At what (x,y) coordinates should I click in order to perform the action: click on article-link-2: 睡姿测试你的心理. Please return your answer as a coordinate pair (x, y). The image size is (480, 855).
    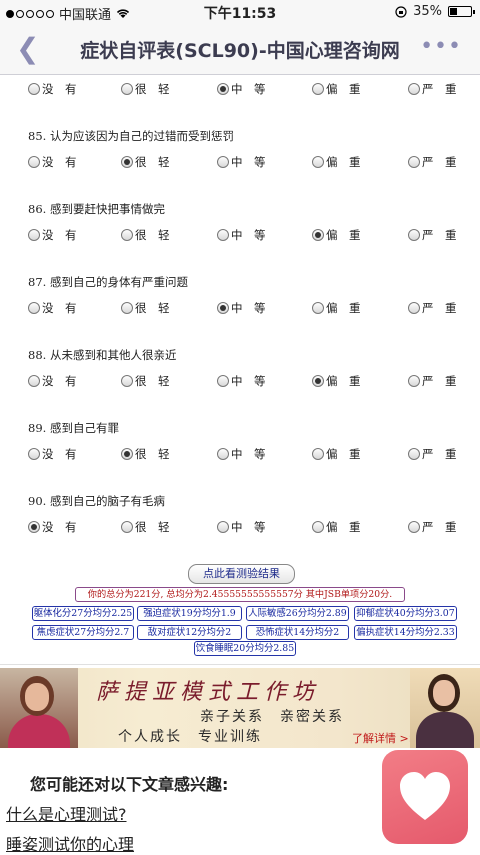
    Looking at the image, I should click on (70, 843).